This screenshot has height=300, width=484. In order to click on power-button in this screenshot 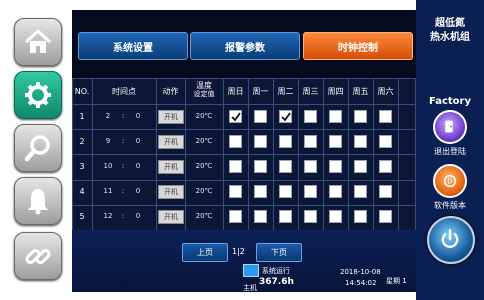, I will do `click(451, 240)`.